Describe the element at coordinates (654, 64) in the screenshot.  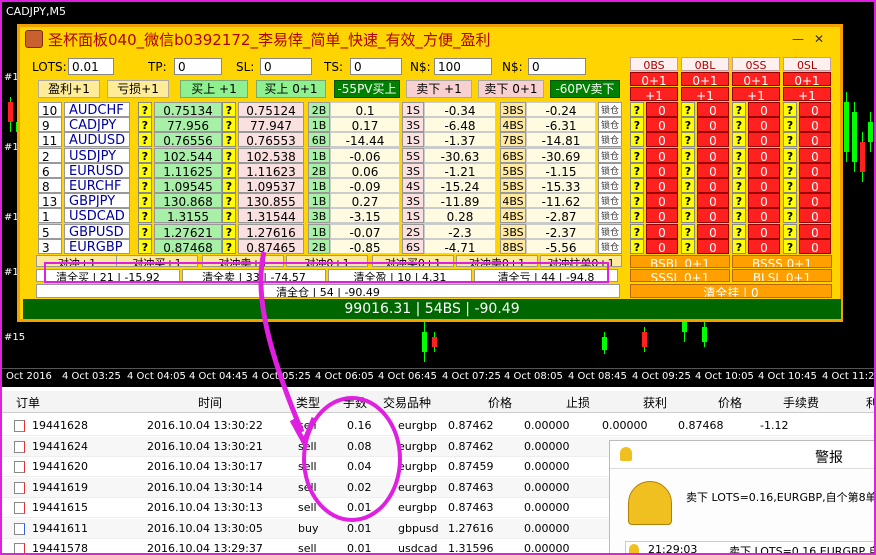
I see `right-header-0: 0BS` at that location.